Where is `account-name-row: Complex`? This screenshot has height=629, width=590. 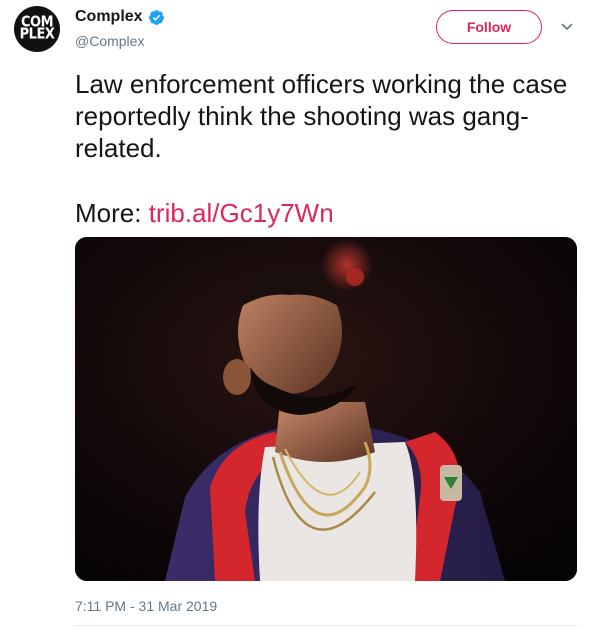
account-name-row: Complex is located at coordinates (120, 17).